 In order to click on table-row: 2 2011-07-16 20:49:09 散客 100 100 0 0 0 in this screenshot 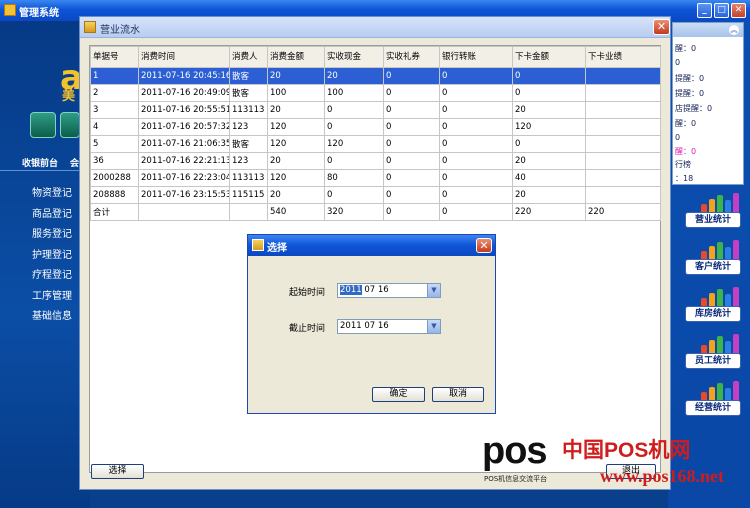, I will do `click(375, 93)`.